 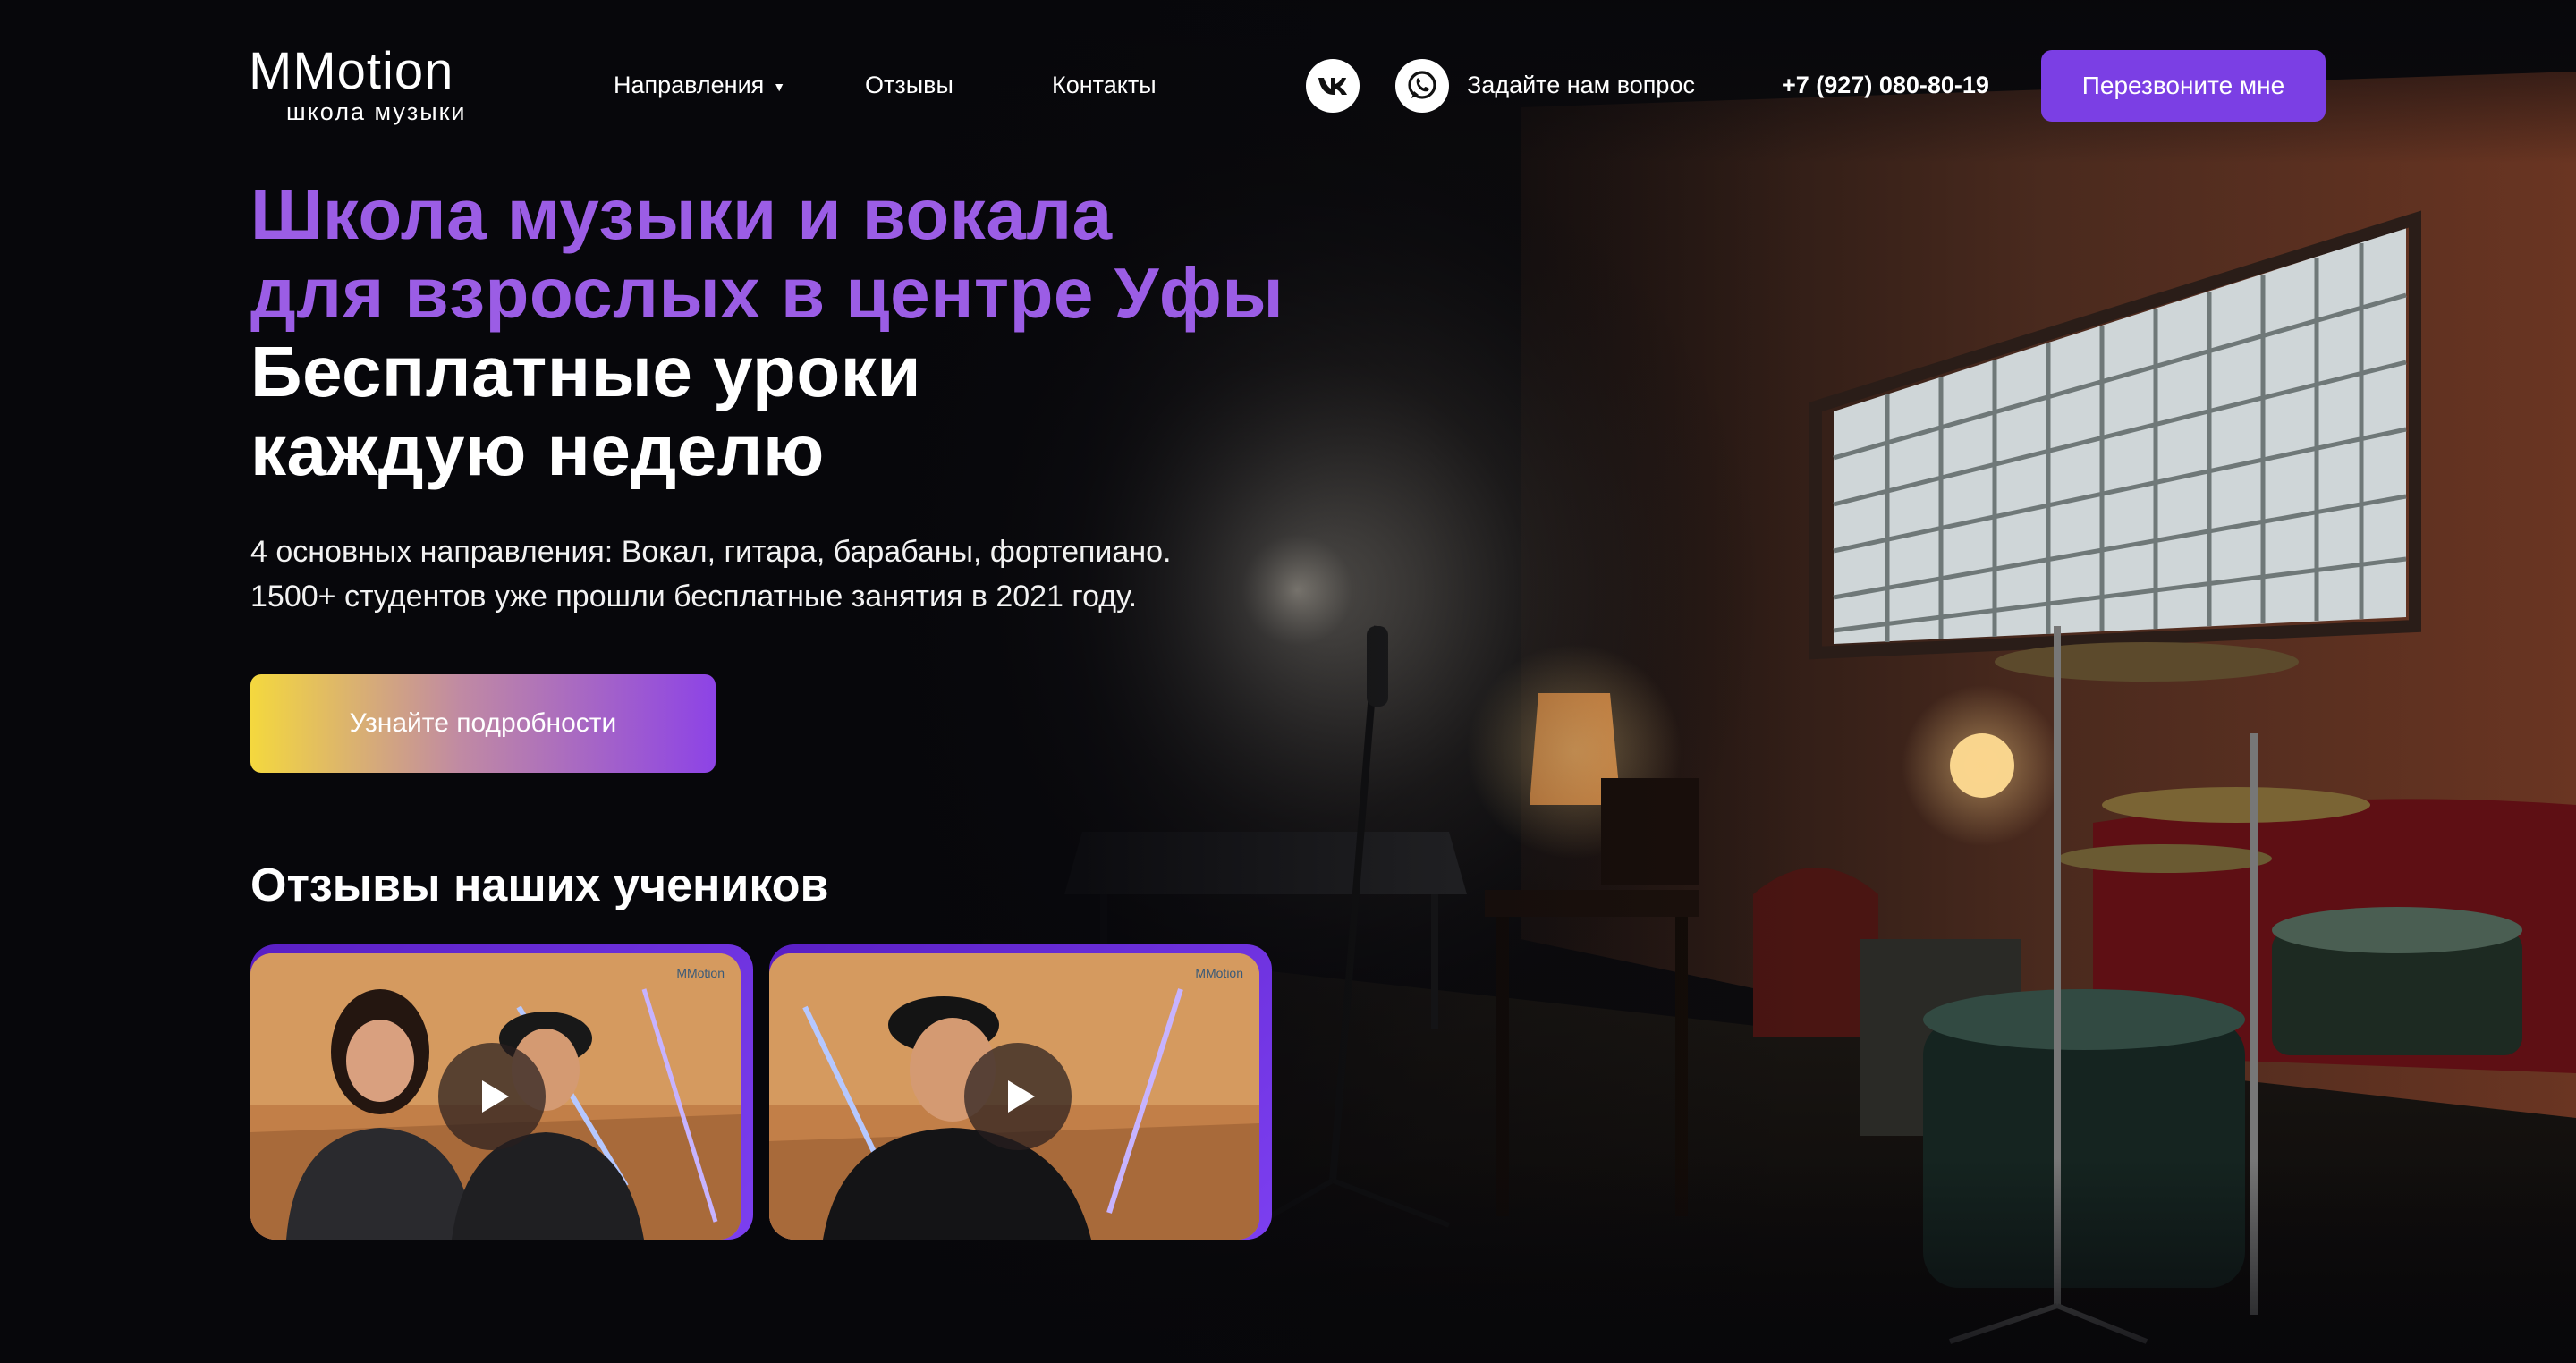 I want to click on hero-title-line: для взрослых в центре Уфы, so click(x=767, y=293).